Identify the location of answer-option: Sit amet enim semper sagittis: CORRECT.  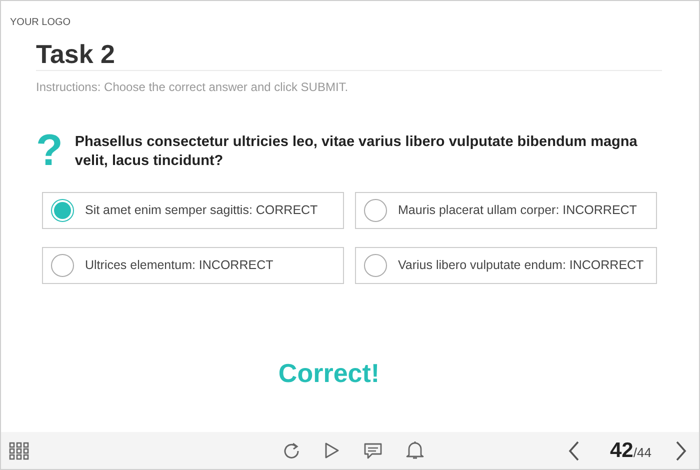
(193, 211).